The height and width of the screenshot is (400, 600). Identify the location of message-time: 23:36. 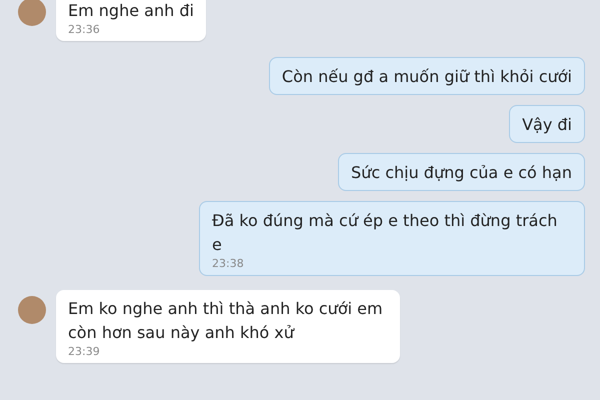
(84, 29).